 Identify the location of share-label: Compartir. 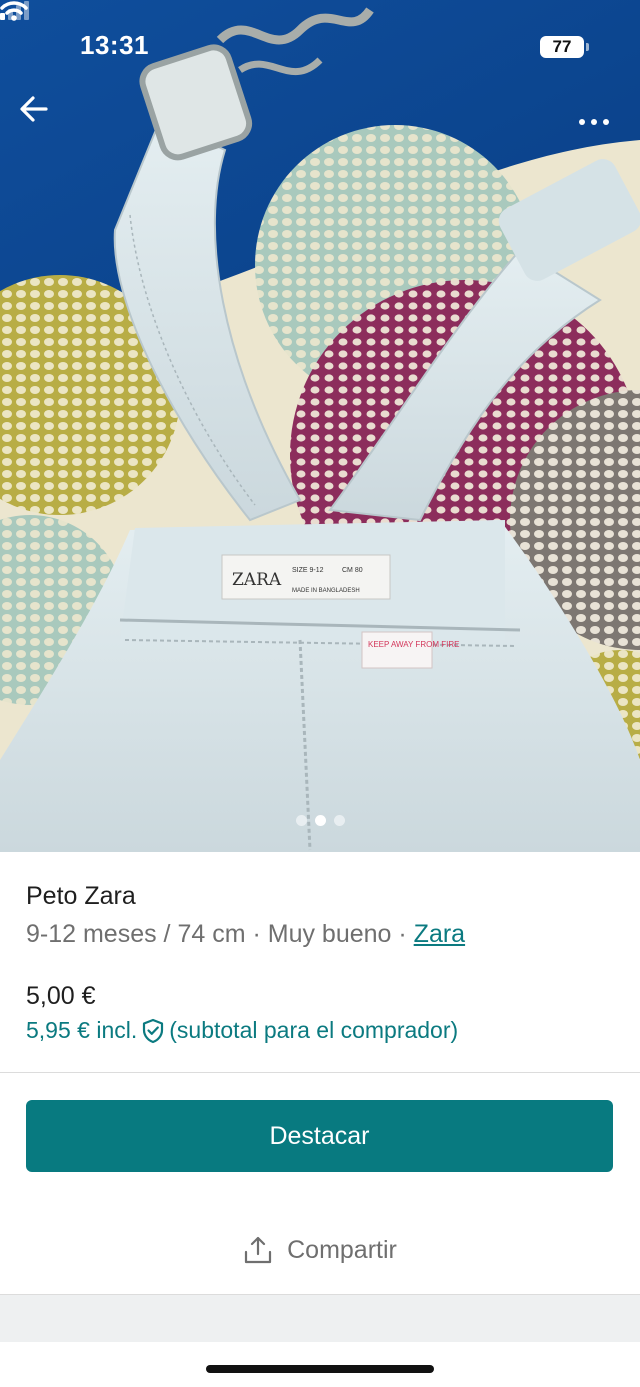
(342, 1249).